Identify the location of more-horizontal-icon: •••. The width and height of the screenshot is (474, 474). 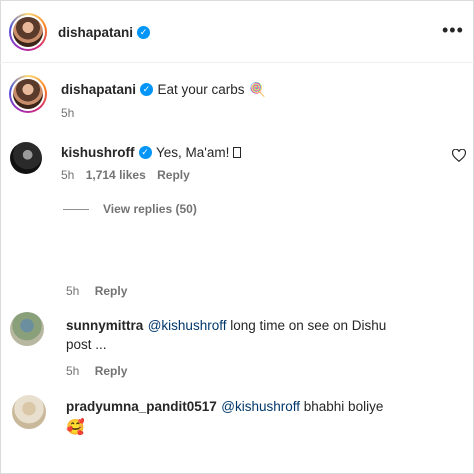
(453, 30).